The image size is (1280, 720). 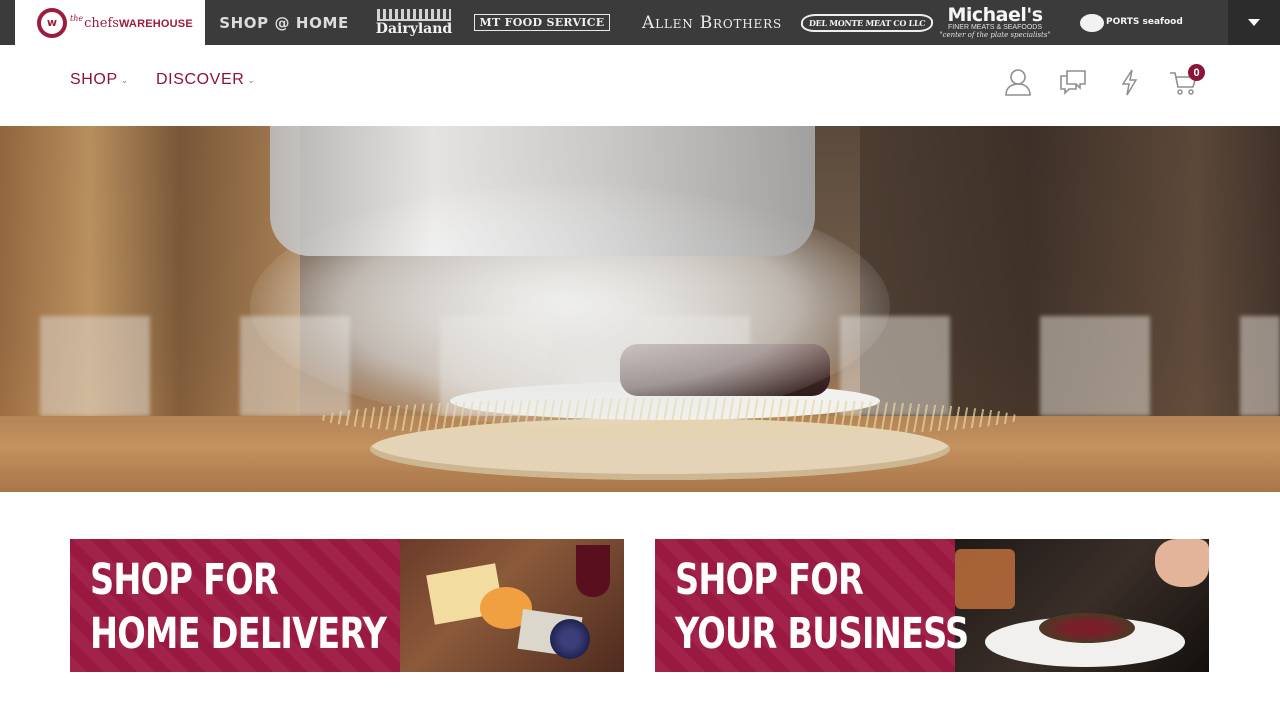 I want to click on your-business-line1: SHOP FOR, so click(x=769, y=580).